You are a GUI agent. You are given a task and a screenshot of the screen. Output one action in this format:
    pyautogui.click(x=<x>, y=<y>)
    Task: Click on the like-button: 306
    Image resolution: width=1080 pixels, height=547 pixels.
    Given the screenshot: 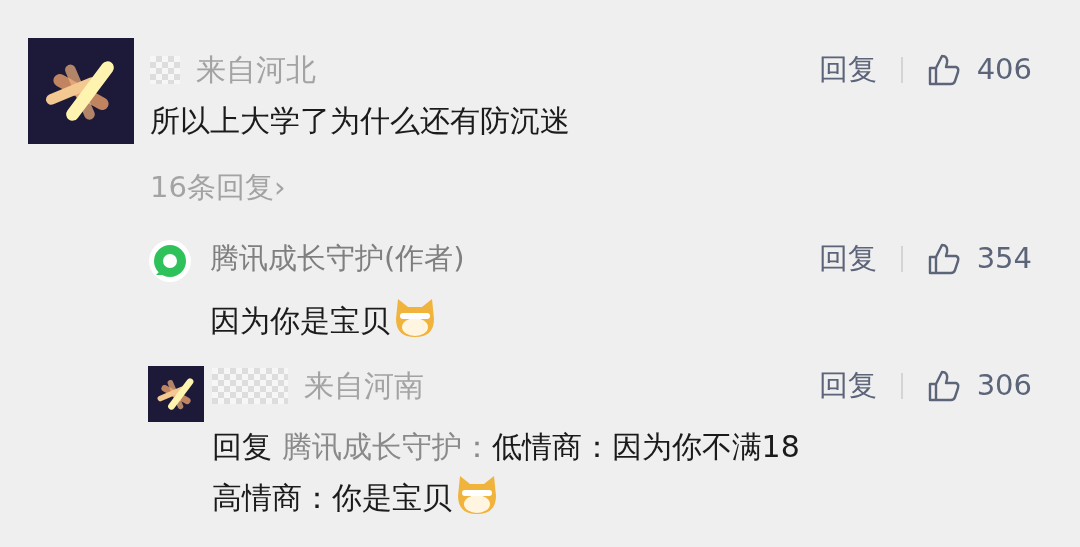 What is the action you would take?
    pyautogui.click(x=979, y=385)
    